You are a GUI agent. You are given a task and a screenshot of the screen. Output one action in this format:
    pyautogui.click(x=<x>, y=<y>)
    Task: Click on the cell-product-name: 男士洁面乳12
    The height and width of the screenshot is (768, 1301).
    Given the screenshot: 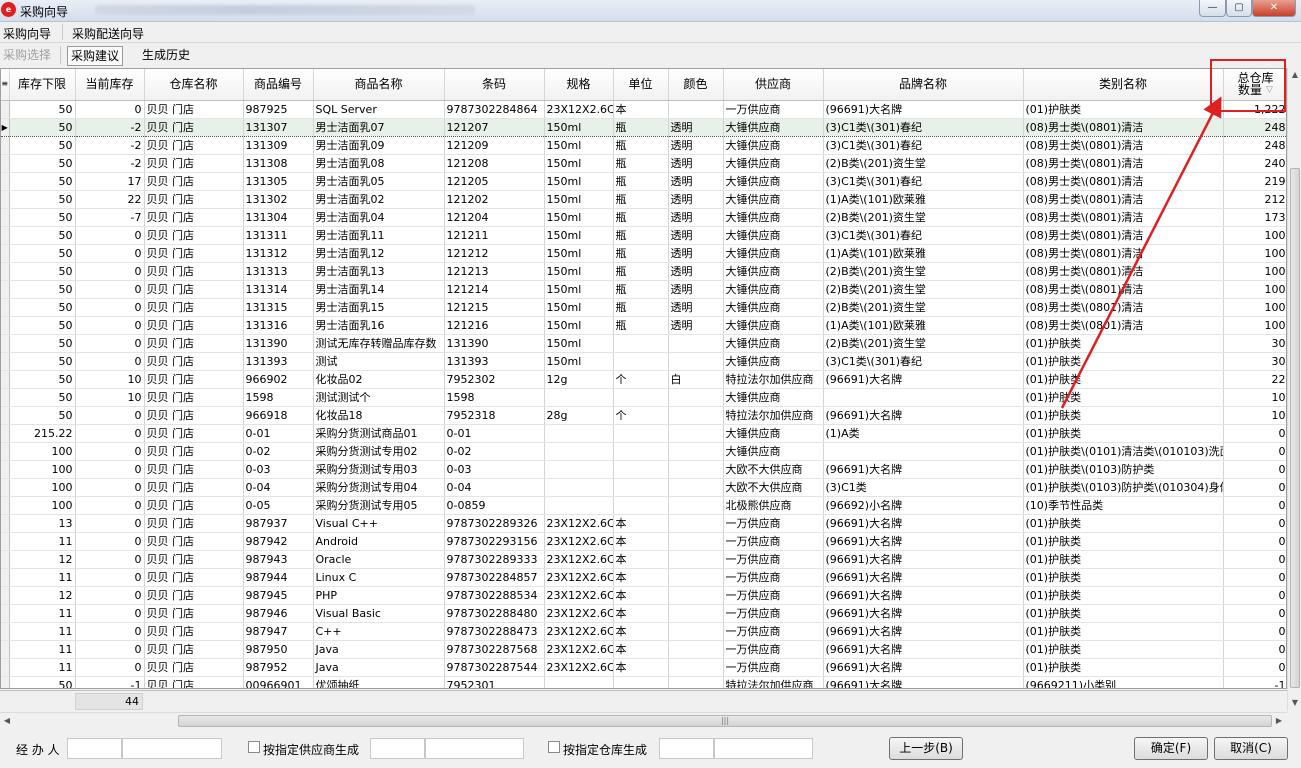 What is the action you would take?
    pyautogui.click(x=379, y=253)
    